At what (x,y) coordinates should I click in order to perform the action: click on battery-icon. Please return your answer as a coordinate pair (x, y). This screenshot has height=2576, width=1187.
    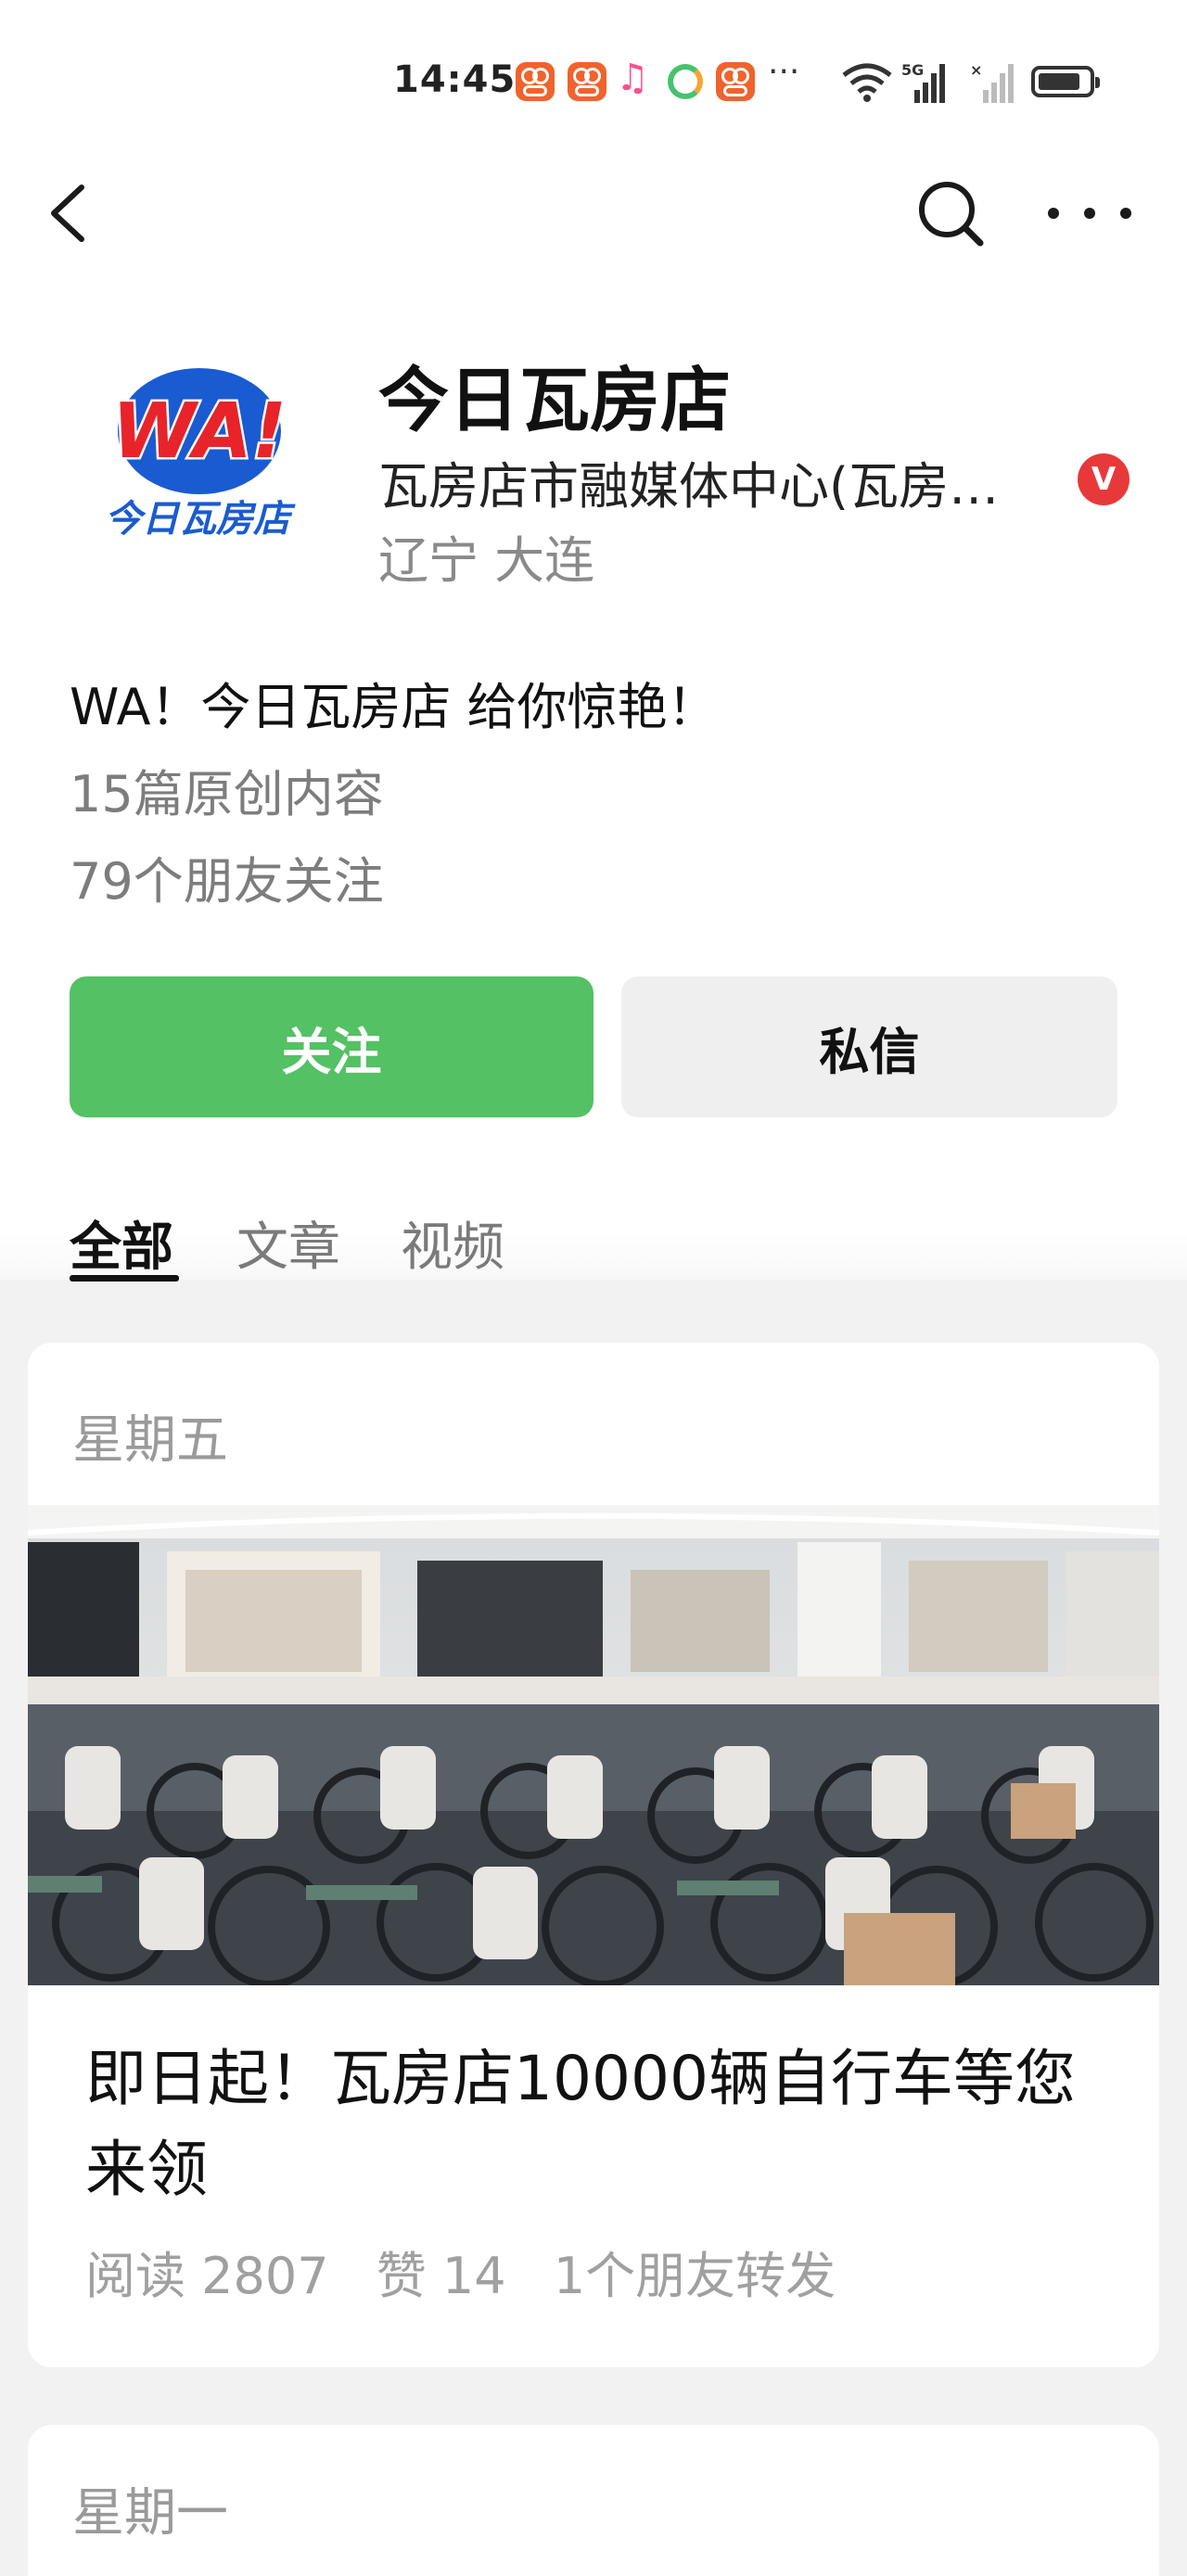
    Looking at the image, I should click on (1065, 81).